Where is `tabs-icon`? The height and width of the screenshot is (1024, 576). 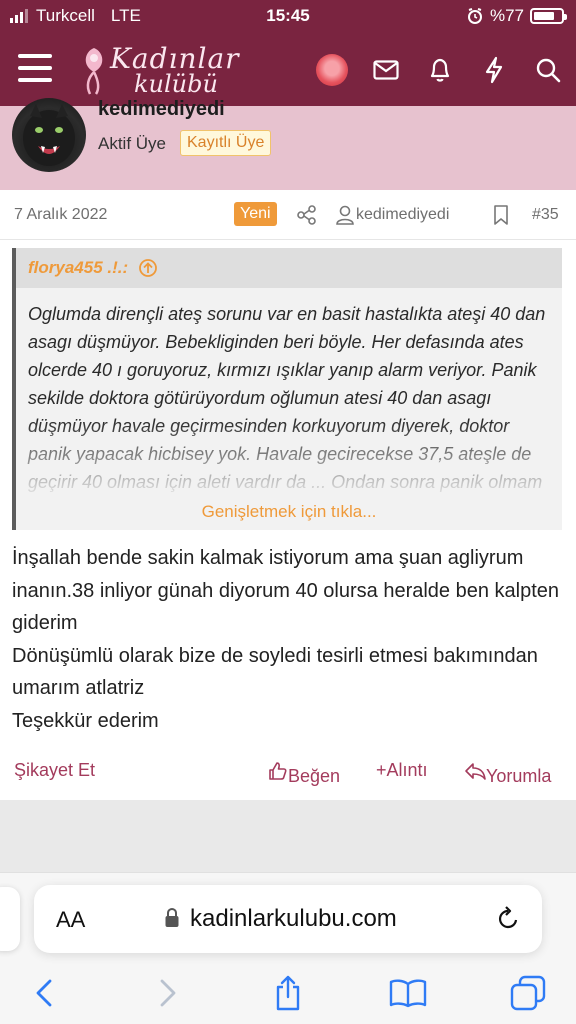 tabs-icon is located at coordinates (528, 993).